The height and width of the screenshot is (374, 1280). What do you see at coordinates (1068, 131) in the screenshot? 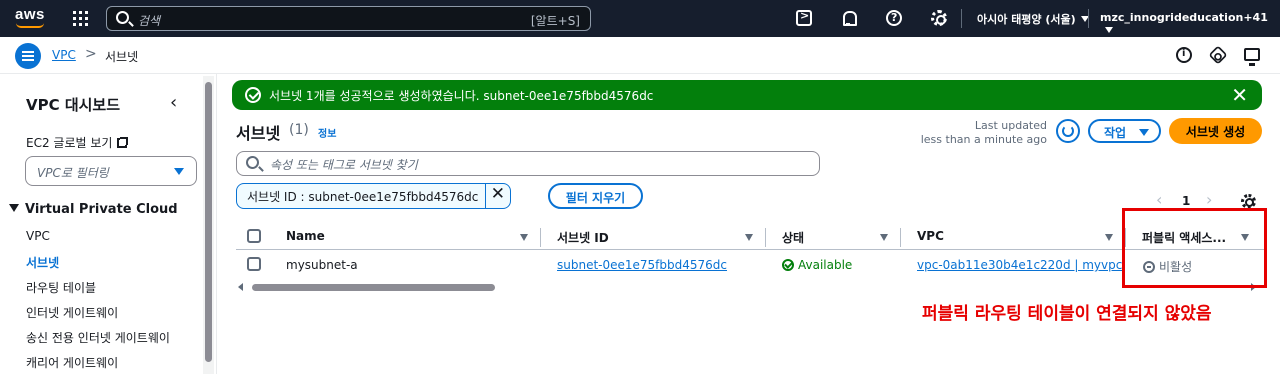
I see `refresh-button` at bounding box center [1068, 131].